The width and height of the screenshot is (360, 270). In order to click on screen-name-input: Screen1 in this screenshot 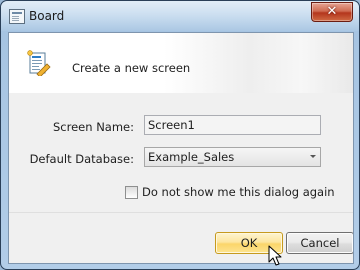, I will do `click(232, 125)`.